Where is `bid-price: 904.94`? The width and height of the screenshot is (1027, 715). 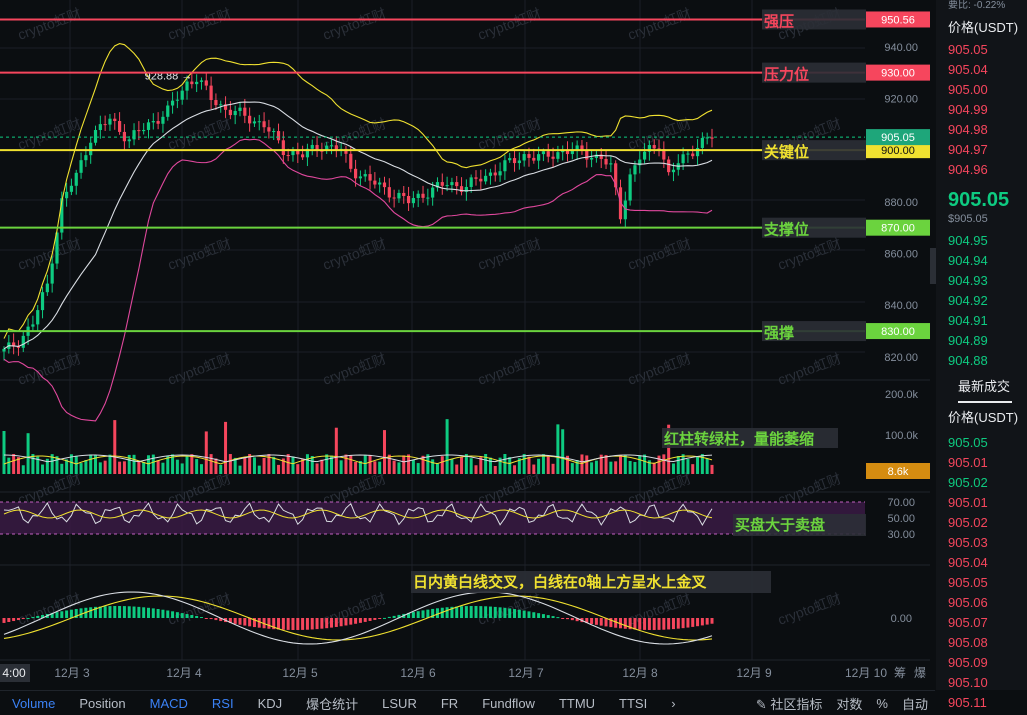
bid-price: 904.94 is located at coordinates (968, 260).